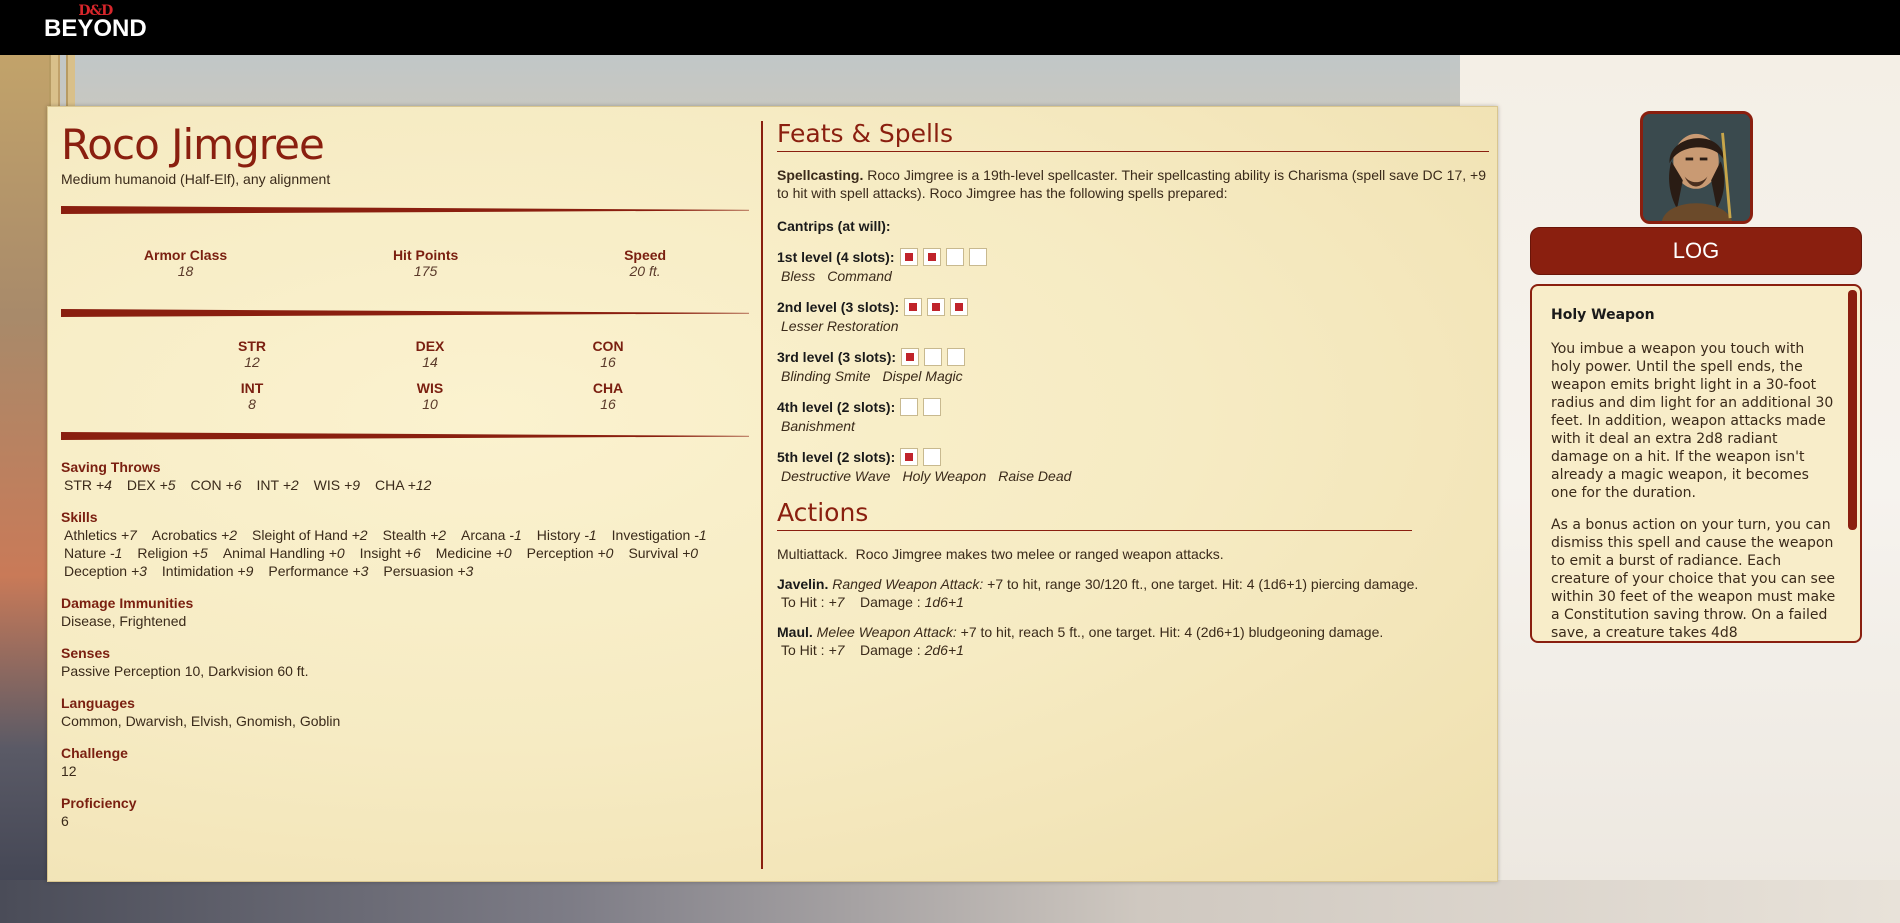 Image resolution: width=1900 pixels, height=923 pixels. I want to click on skill-name: Acrobatics, so click(184, 535).